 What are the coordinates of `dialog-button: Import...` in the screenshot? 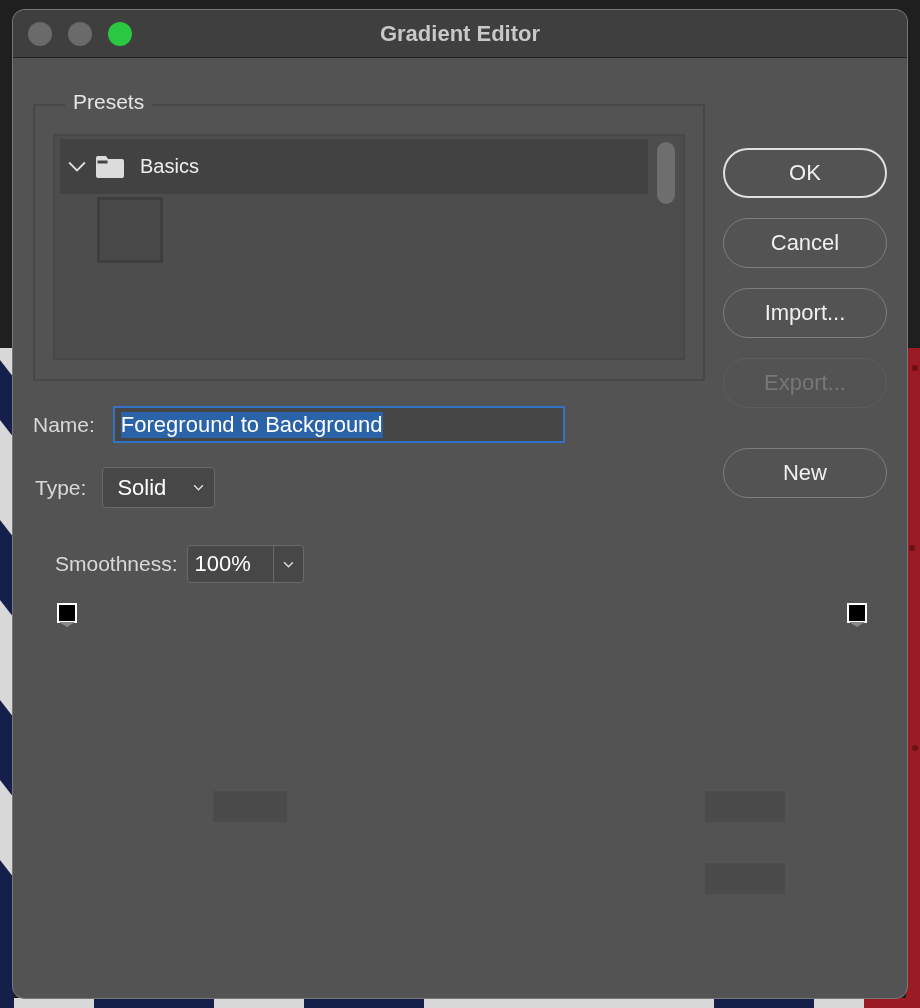 It's located at (805, 313).